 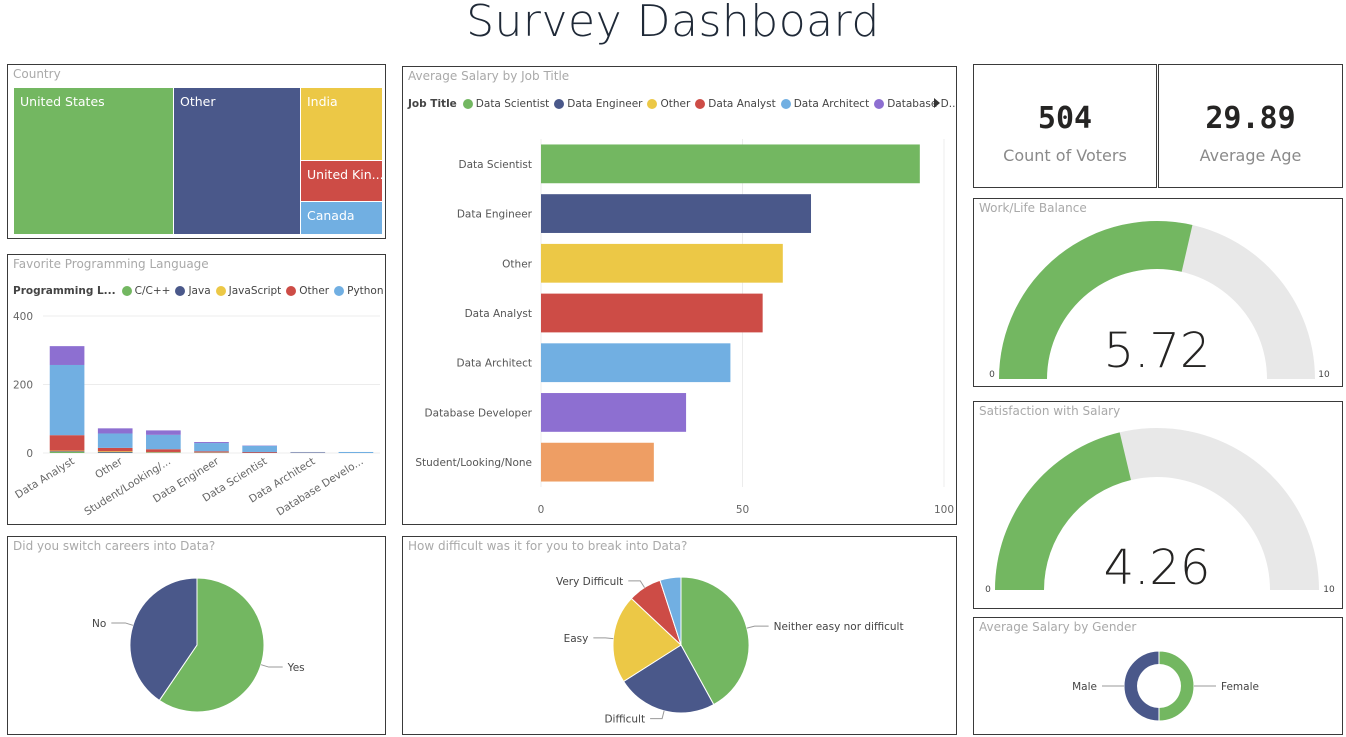 What do you see at coordinates (576, 639) in the screenshot?
I see `data-label: Easy` at bounding box center [576, 639].